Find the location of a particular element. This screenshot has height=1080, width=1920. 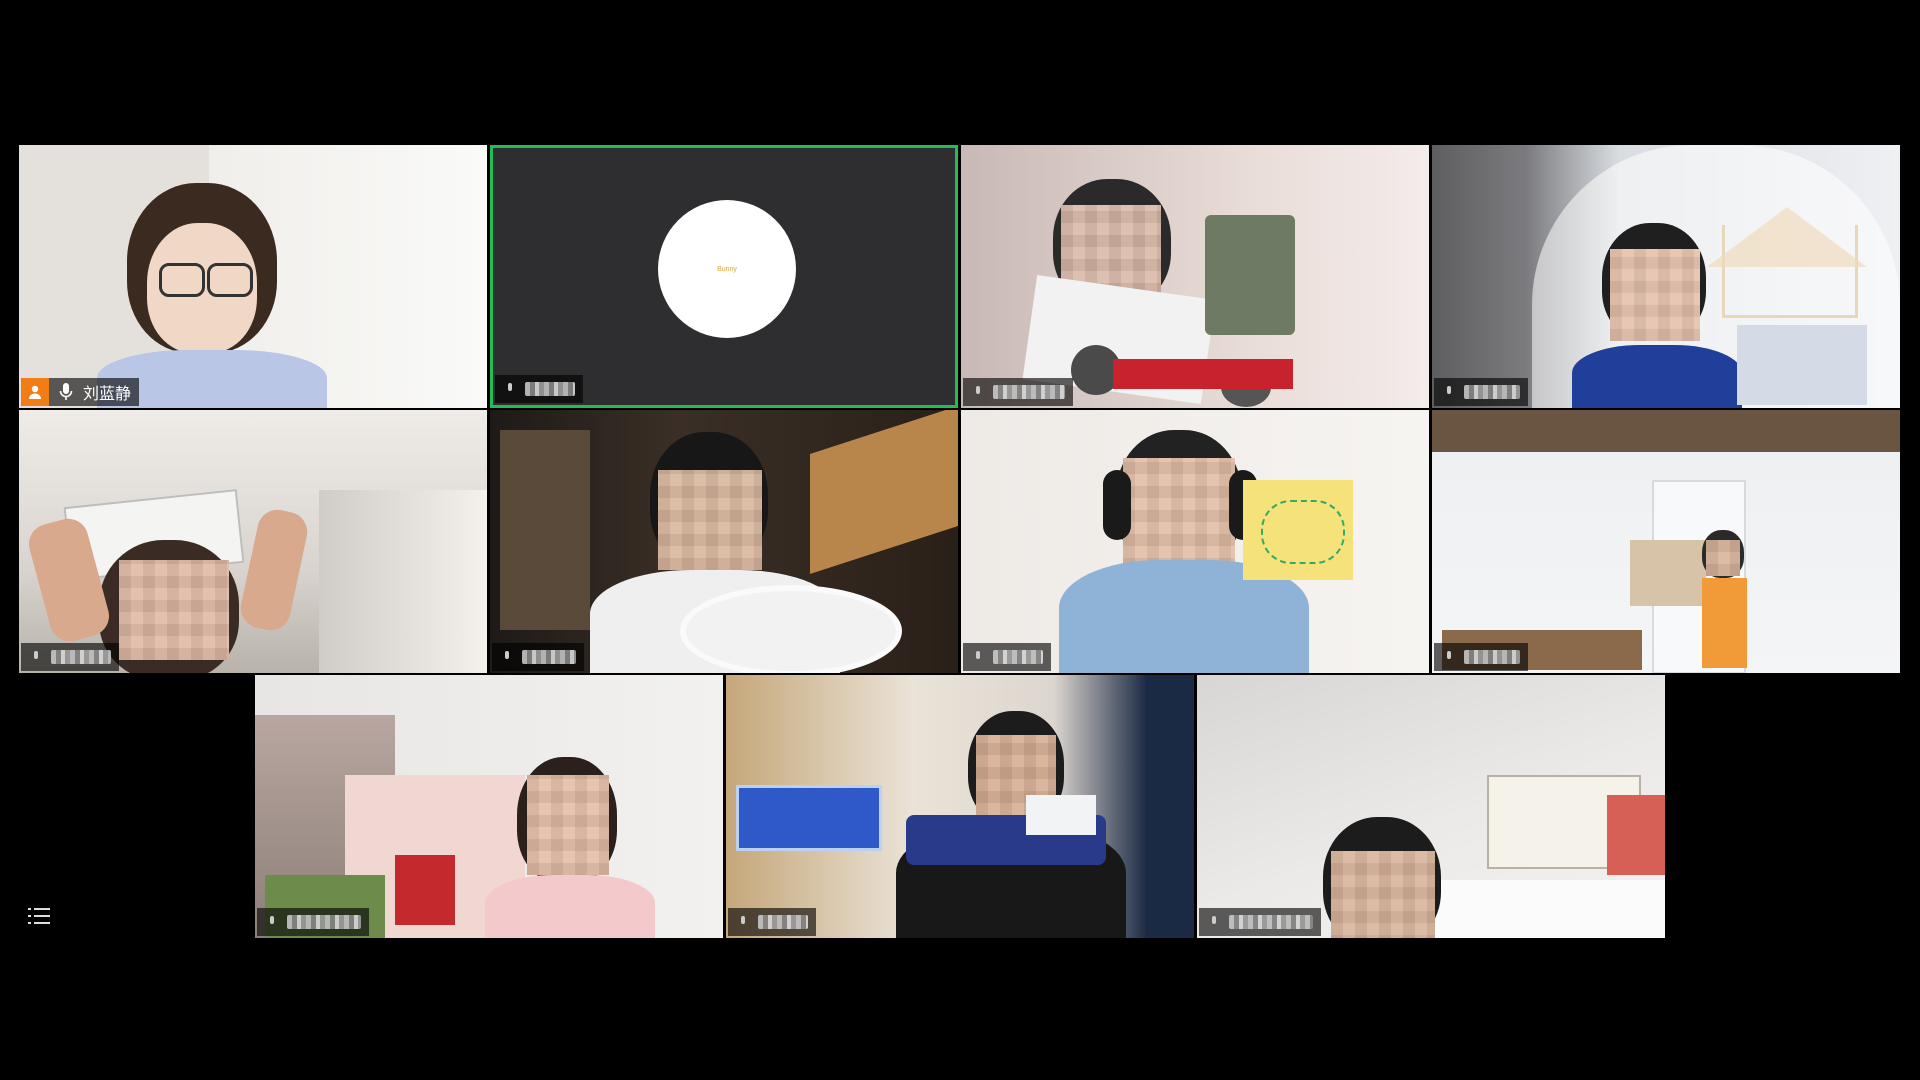

video-tile-active-speaker: Bunny is located at coordinates (724, 276).